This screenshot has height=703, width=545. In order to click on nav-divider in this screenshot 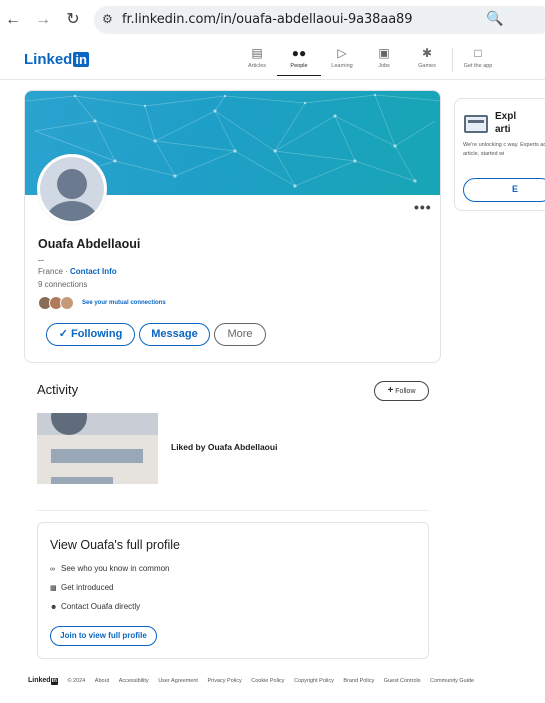, I will do `click(452, 60)`.